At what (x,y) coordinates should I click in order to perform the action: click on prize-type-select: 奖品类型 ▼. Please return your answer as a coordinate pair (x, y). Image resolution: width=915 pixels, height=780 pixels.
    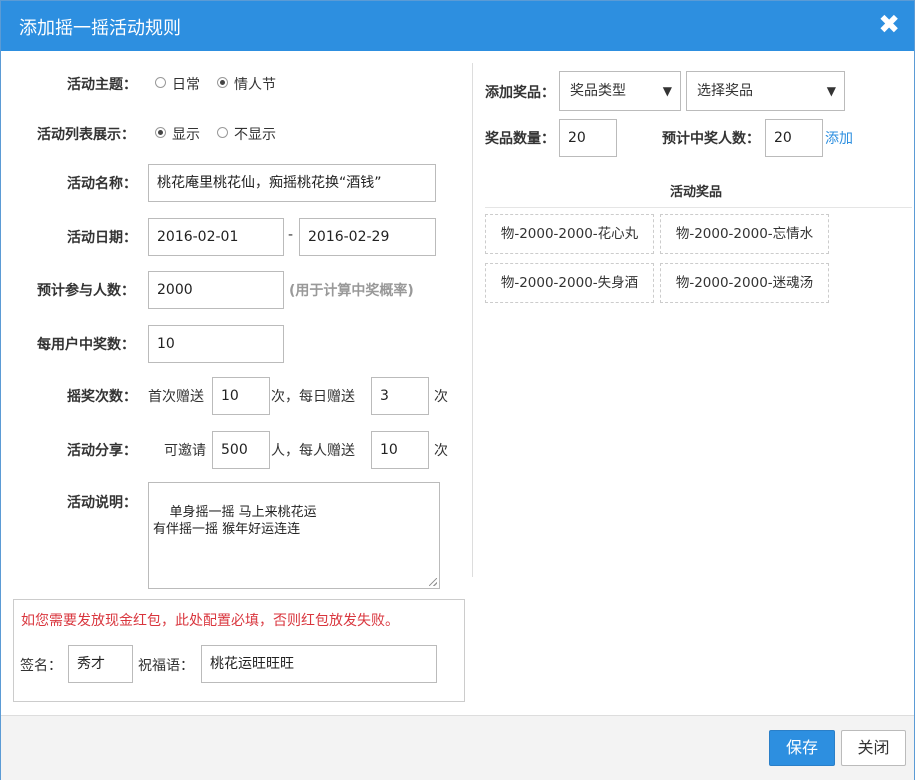
    Looking at the image, I should click on (620, 91).